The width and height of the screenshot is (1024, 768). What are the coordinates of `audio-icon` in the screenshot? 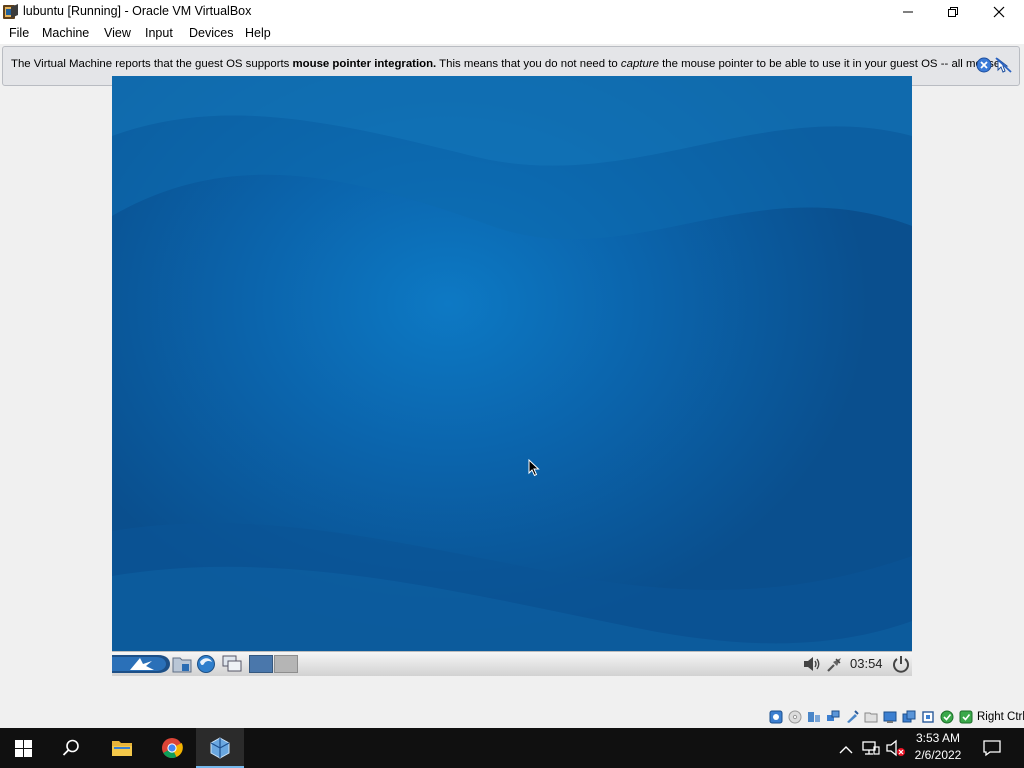 It's located at (814, 717).